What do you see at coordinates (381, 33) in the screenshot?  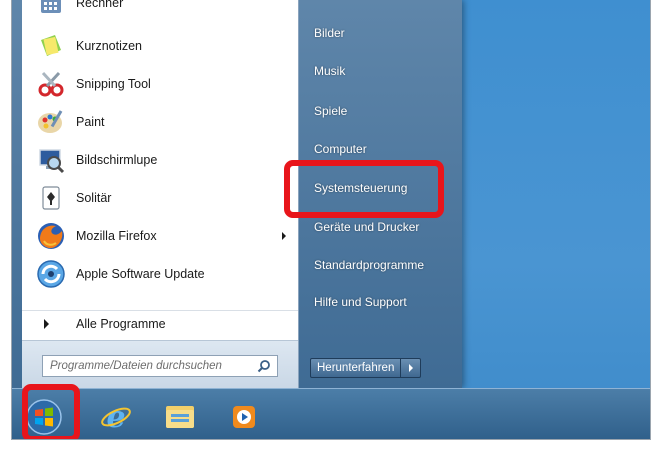 I see `right-item-bilder: Bilder` at bounding box center [381, 33].